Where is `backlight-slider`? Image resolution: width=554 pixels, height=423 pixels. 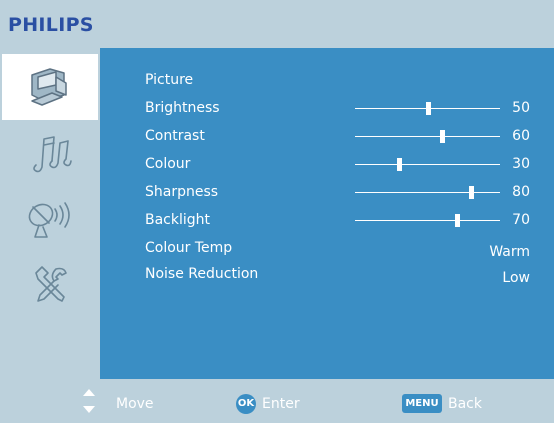
backlight-slider is located at coordinates (427, 220).